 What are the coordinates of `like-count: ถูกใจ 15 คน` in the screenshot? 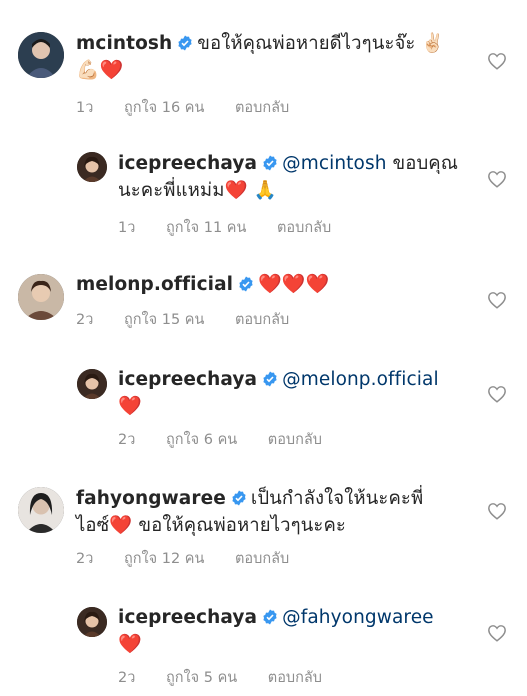 It's located at (164, 320).